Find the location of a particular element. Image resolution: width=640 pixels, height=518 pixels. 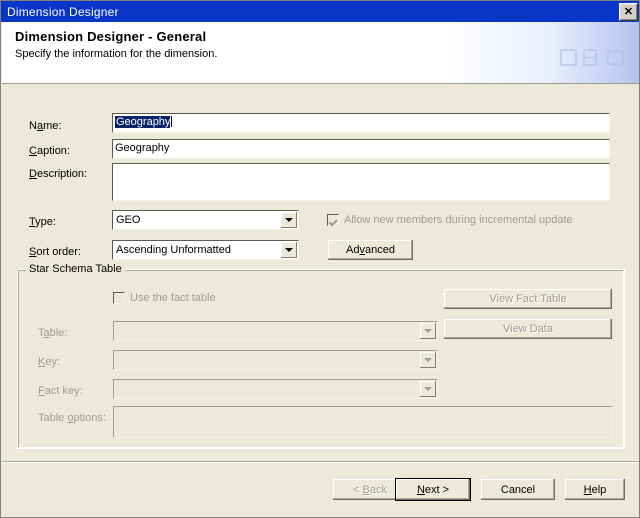

type-combobox: GEO is located at coordinates (205, 220).